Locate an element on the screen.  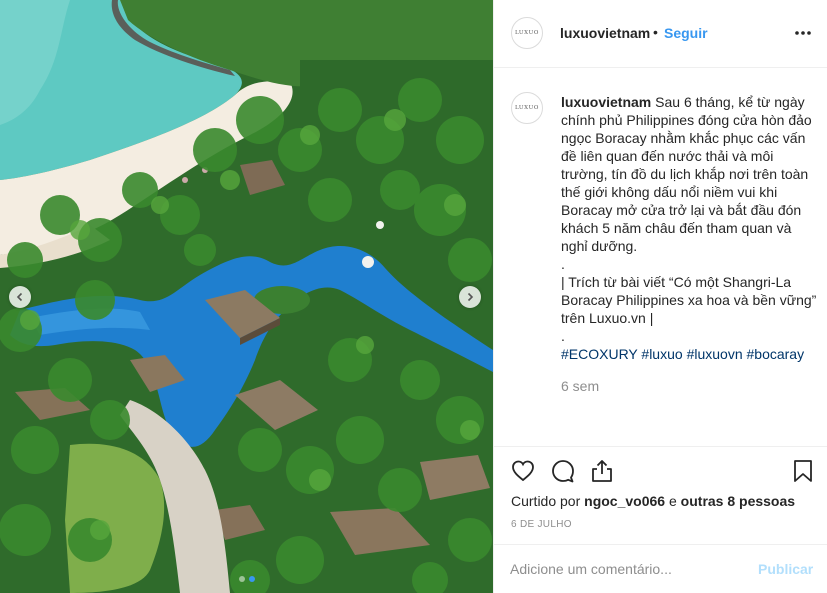
hashtag-link: #ECOXURY is located at coordinates (599, 354).